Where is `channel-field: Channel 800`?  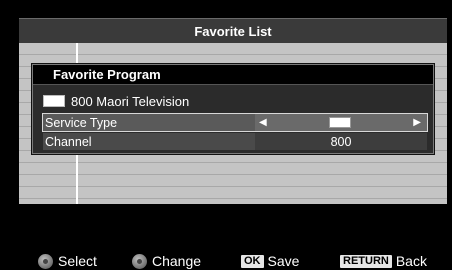
channel-field: Channel 800 is located at coordinates (235, 141).